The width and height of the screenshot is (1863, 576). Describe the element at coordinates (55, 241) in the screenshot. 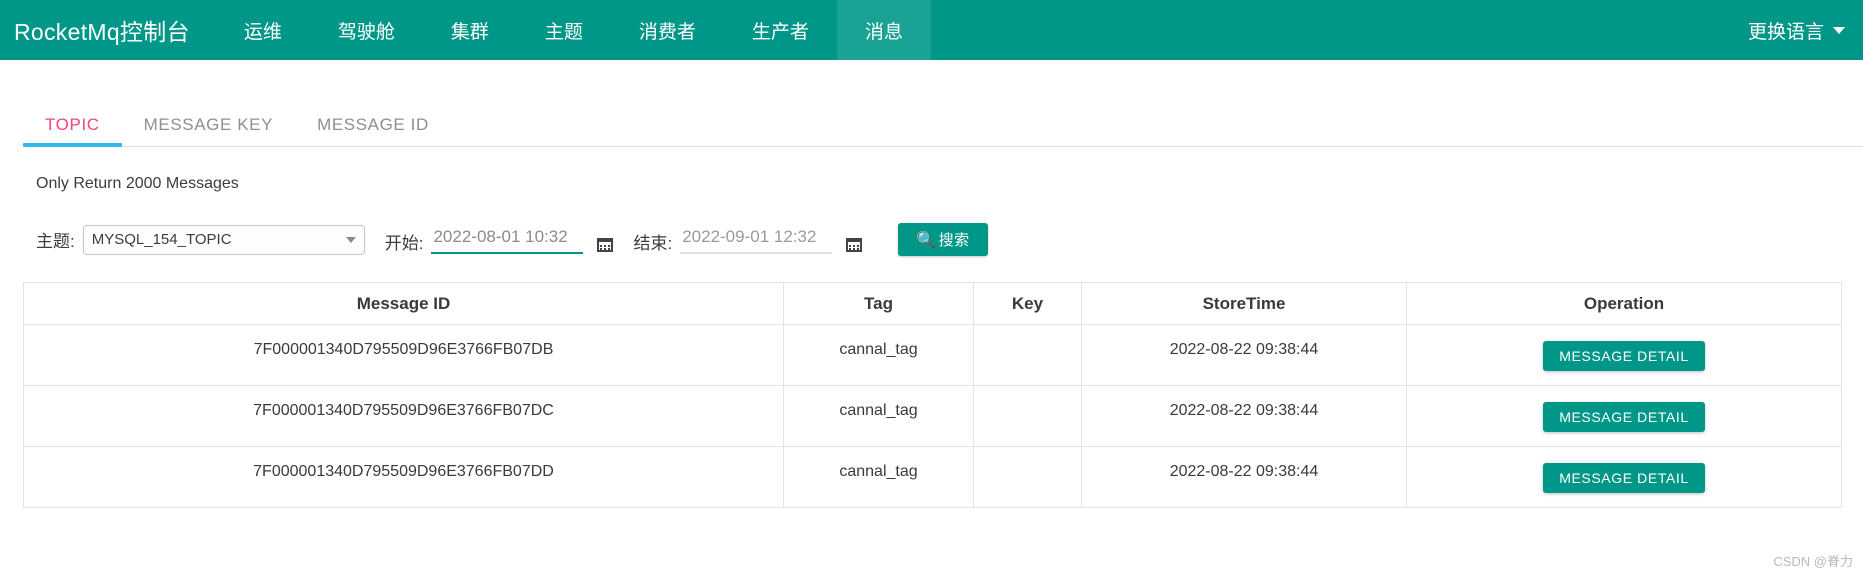

I see `topic-field-label: 主题:` at that location.